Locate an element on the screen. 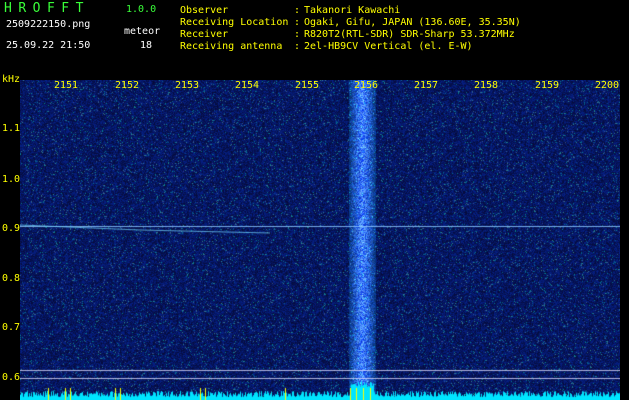 Image resolution: width=629 pixels, height=400 pixels. meteor-count: 18 is located at coordinates (146, 45).